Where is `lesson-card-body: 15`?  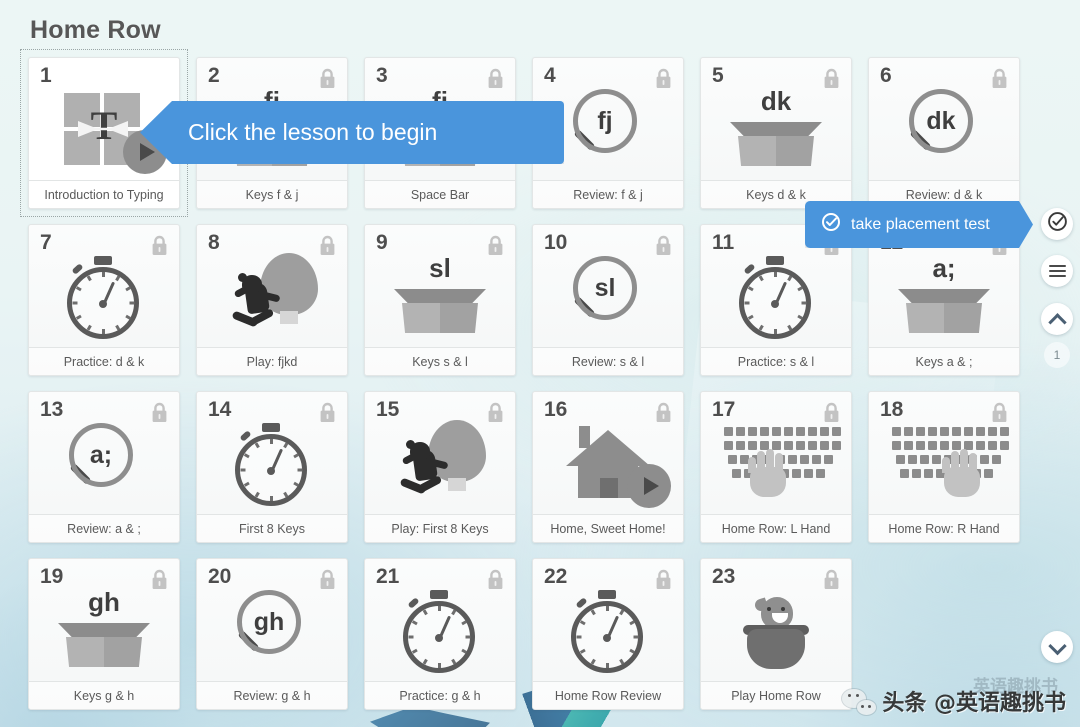
lesson-card-body: 15 is located at coordinates (440, 453).